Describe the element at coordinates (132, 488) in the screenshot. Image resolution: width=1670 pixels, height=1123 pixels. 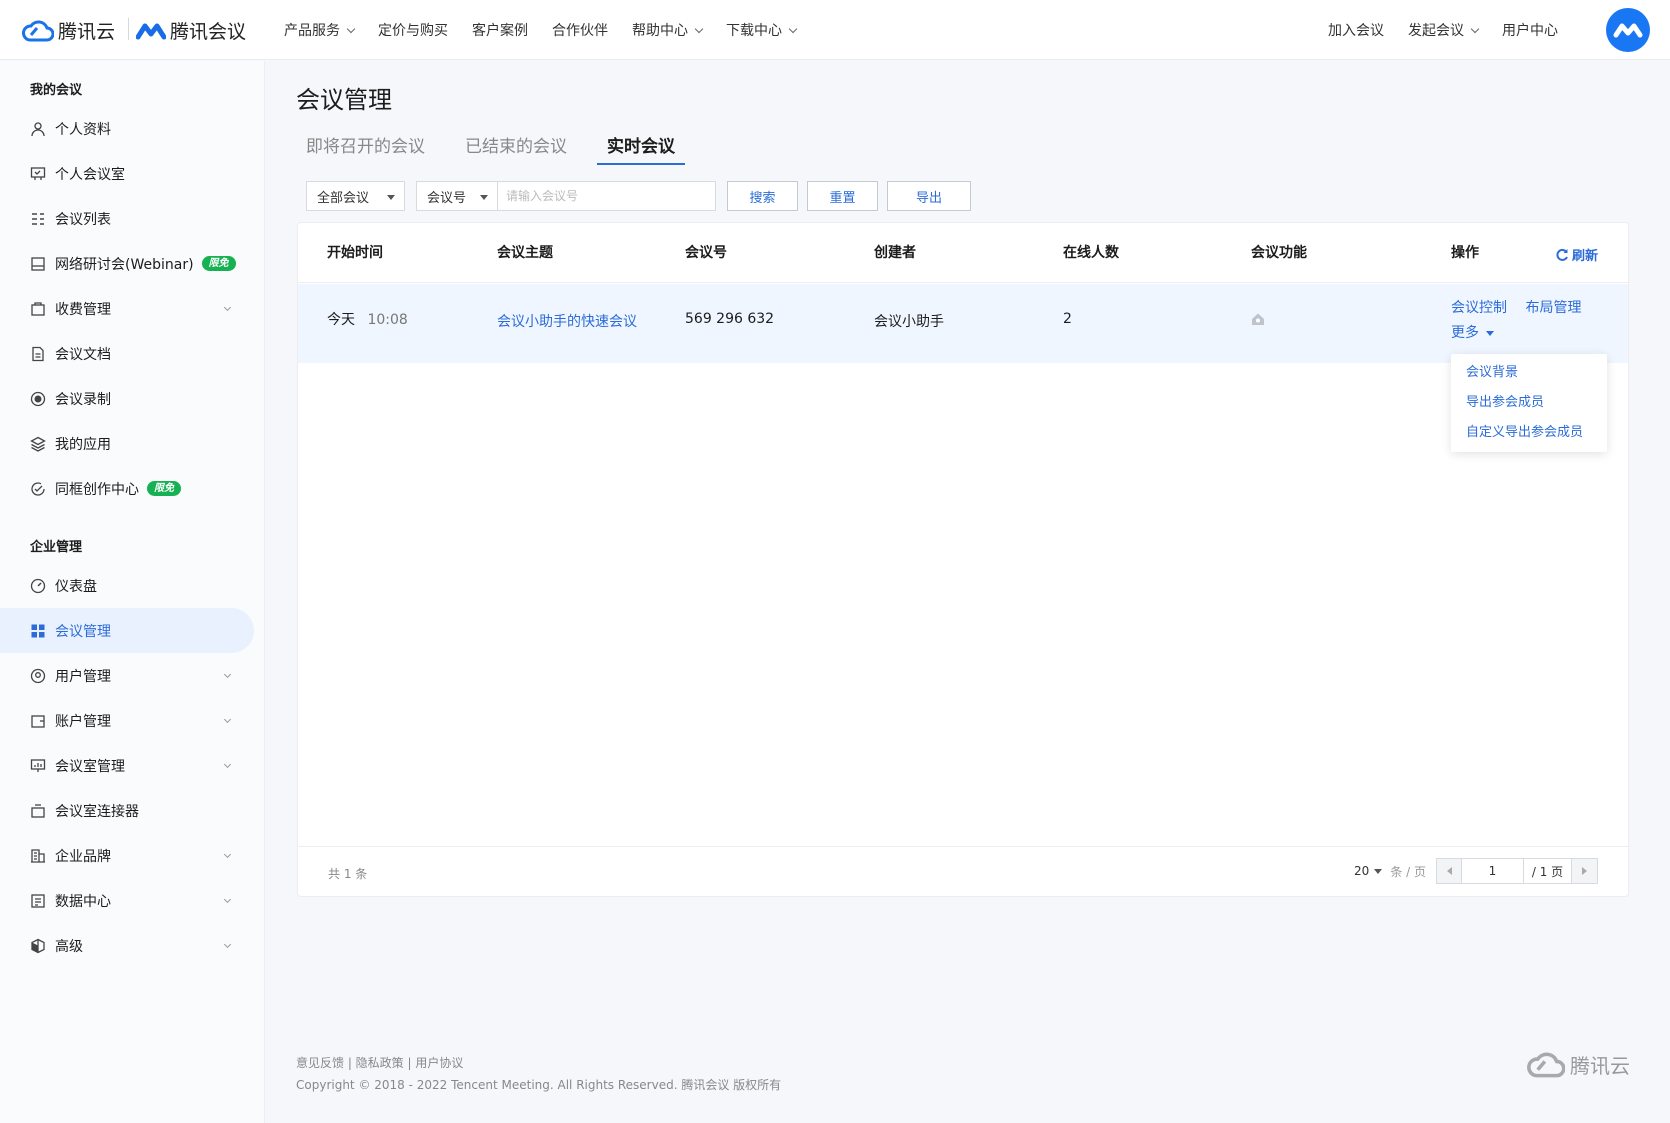
I see `sidebar-item-creation-center: 同框创作中心 限免` at that location.